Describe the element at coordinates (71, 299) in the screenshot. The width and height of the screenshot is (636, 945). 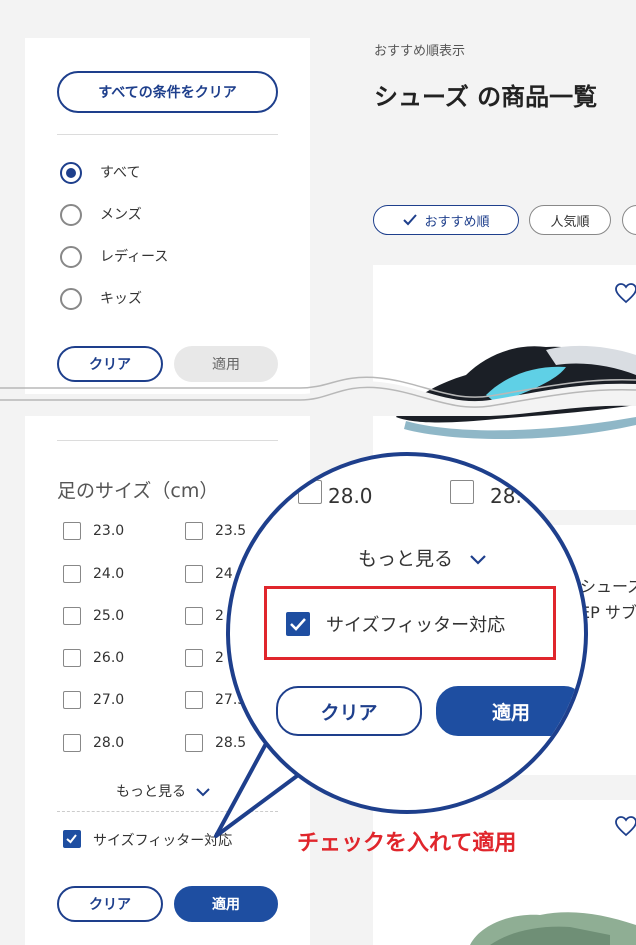
I see `radio-kids` at that location.